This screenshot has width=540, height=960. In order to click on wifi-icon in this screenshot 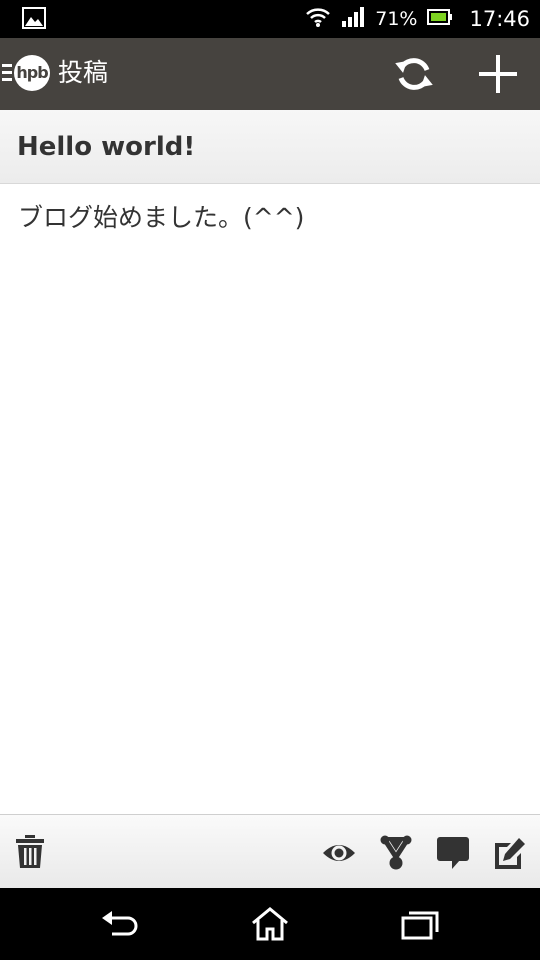, I will do `click(318, 19)`.